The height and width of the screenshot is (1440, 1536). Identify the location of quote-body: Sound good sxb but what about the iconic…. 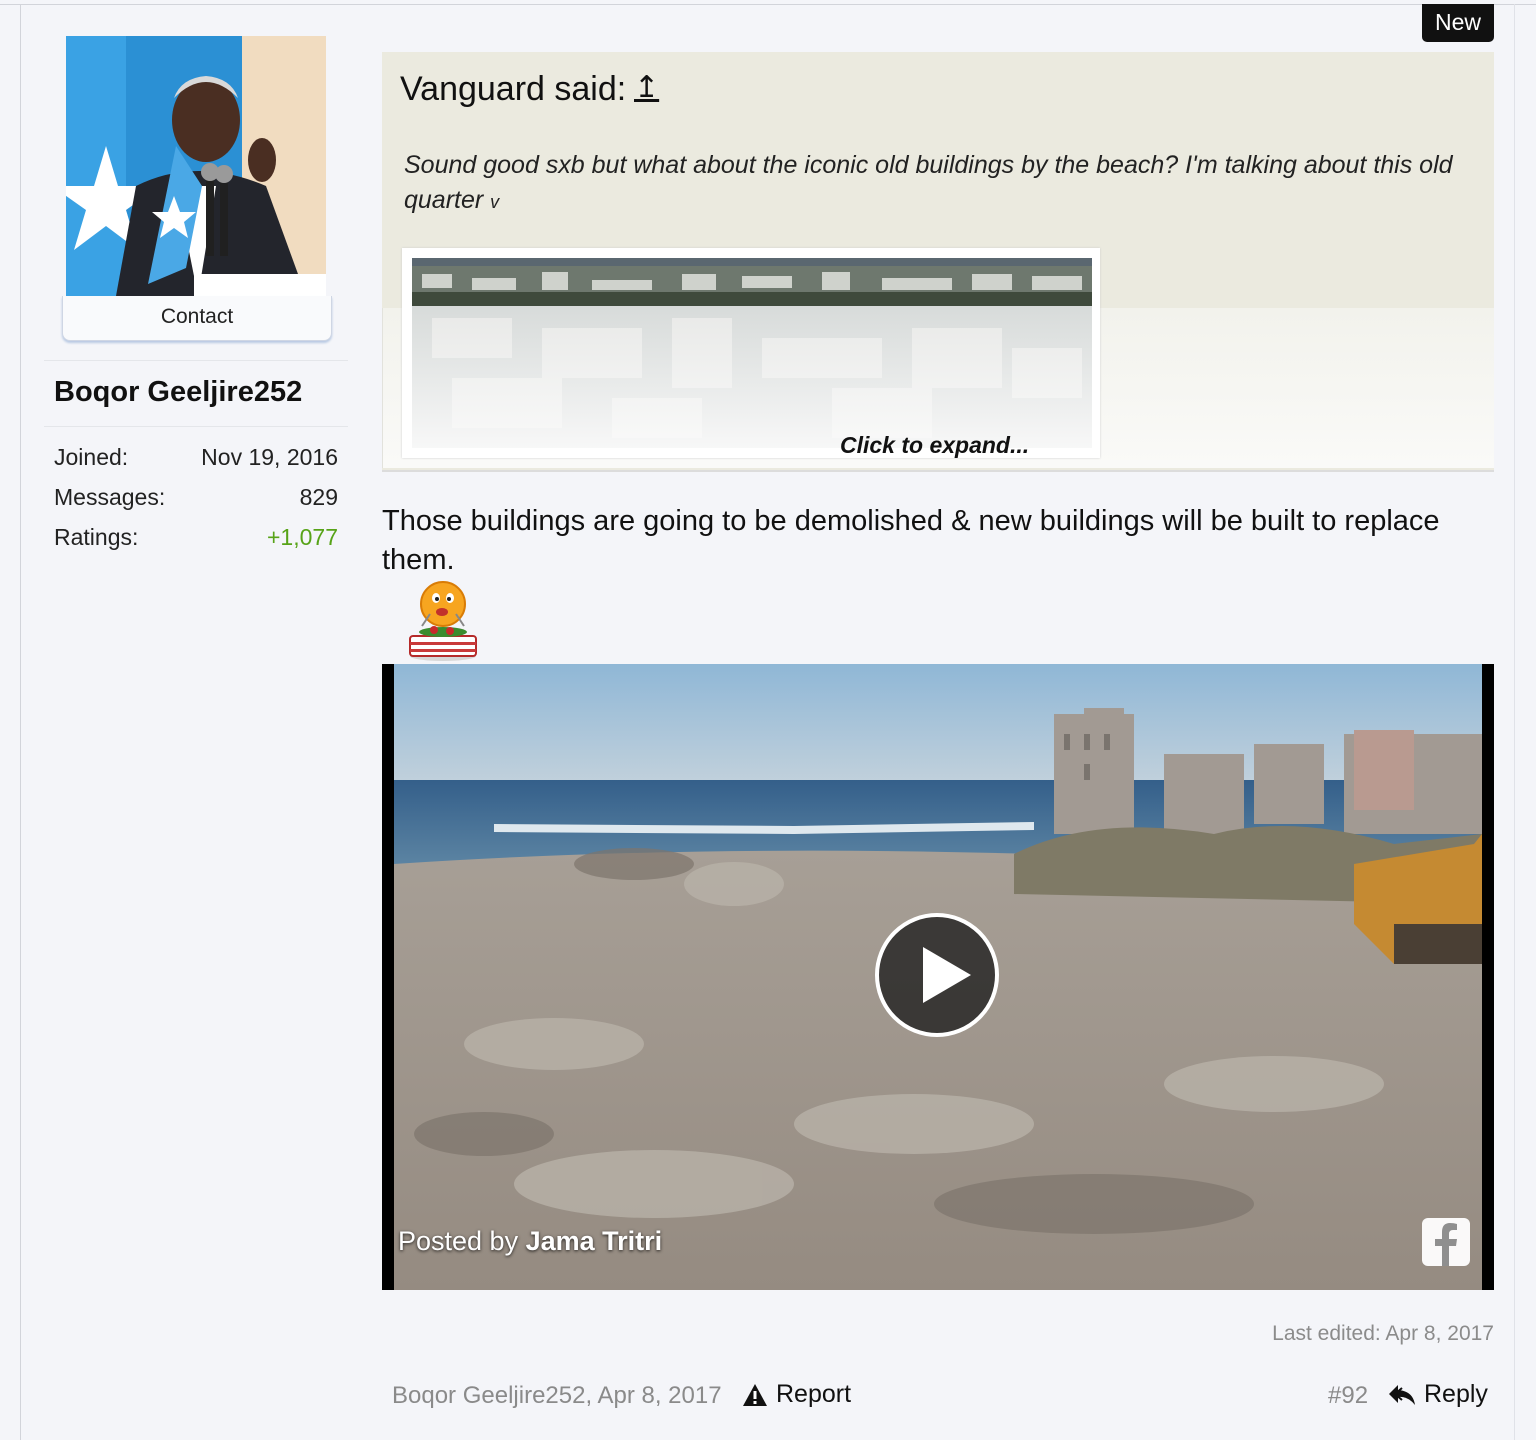
(928, 182).